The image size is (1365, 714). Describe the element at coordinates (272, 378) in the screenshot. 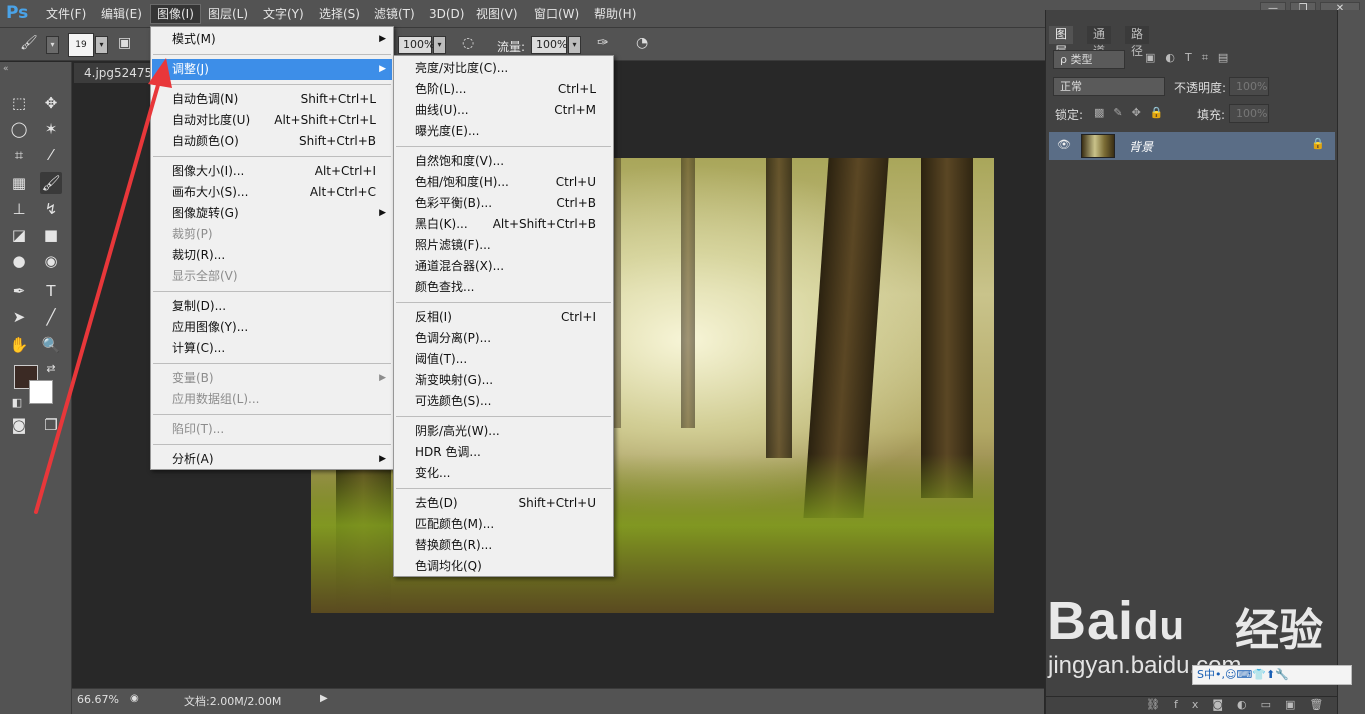

I see `menu-item: 变量(B) ▶` at that location.